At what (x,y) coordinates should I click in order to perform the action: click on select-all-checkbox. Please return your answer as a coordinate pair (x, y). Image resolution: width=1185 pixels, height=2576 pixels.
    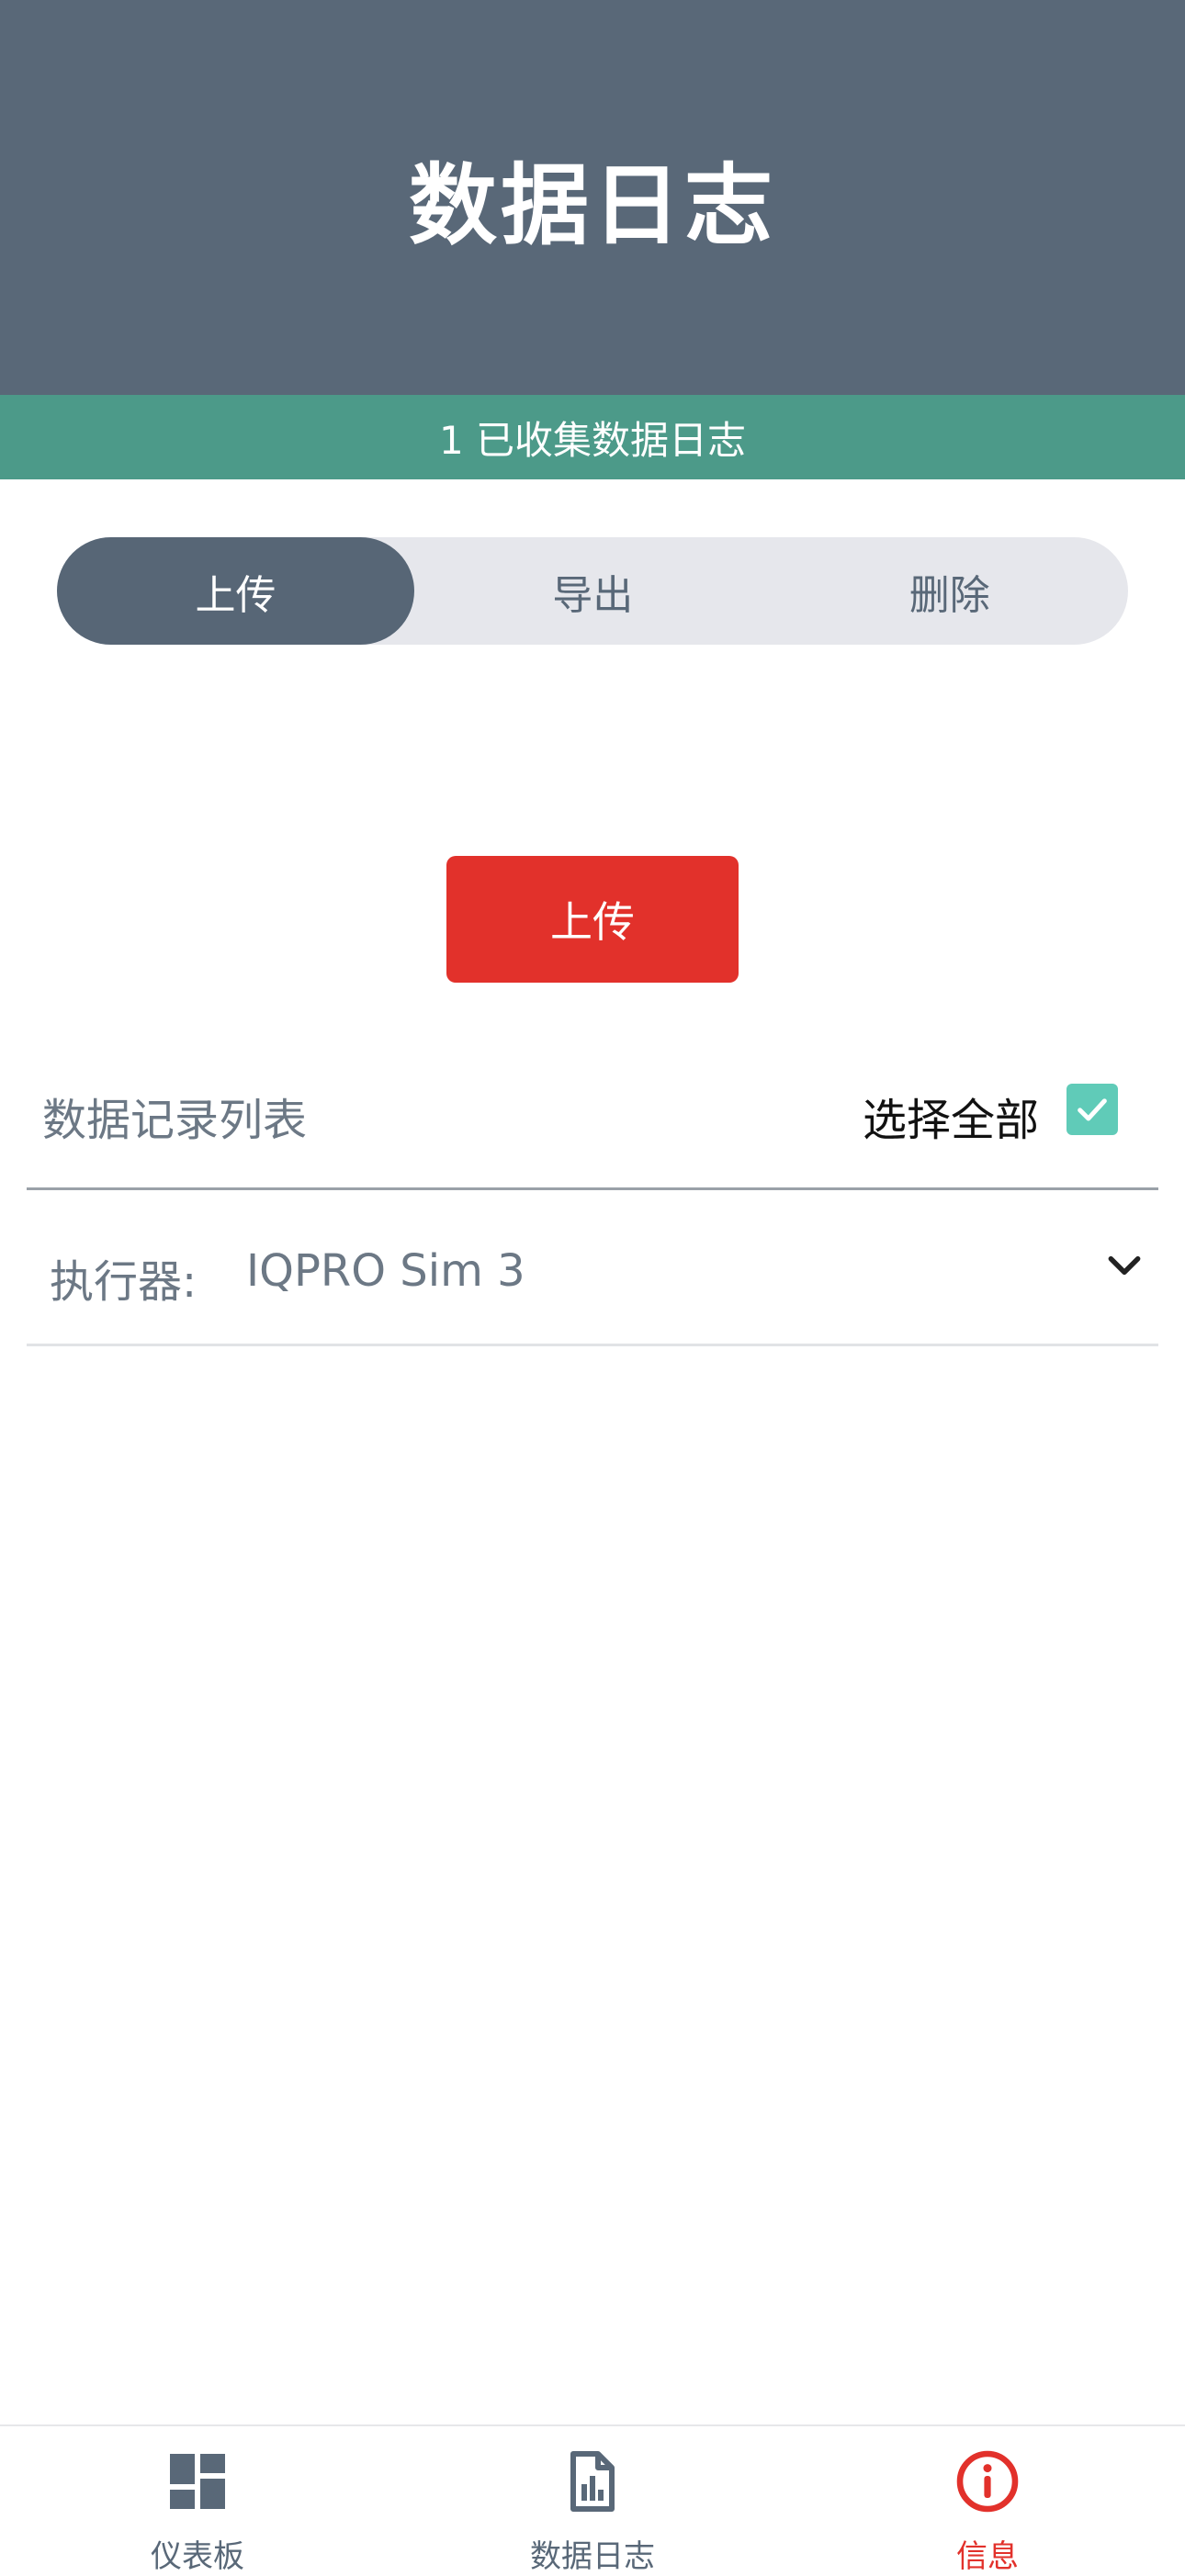
    Looking at the image, I should click on (1092, 1109).